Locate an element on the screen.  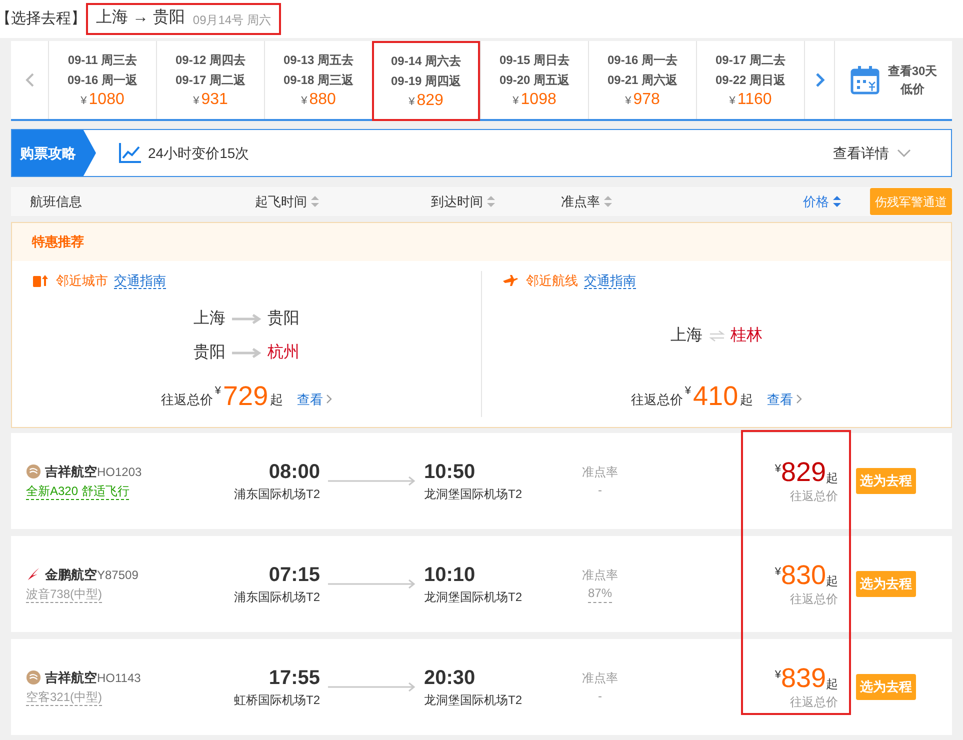
page-title: 【选择去程】 is located at coordinates (43, 18).